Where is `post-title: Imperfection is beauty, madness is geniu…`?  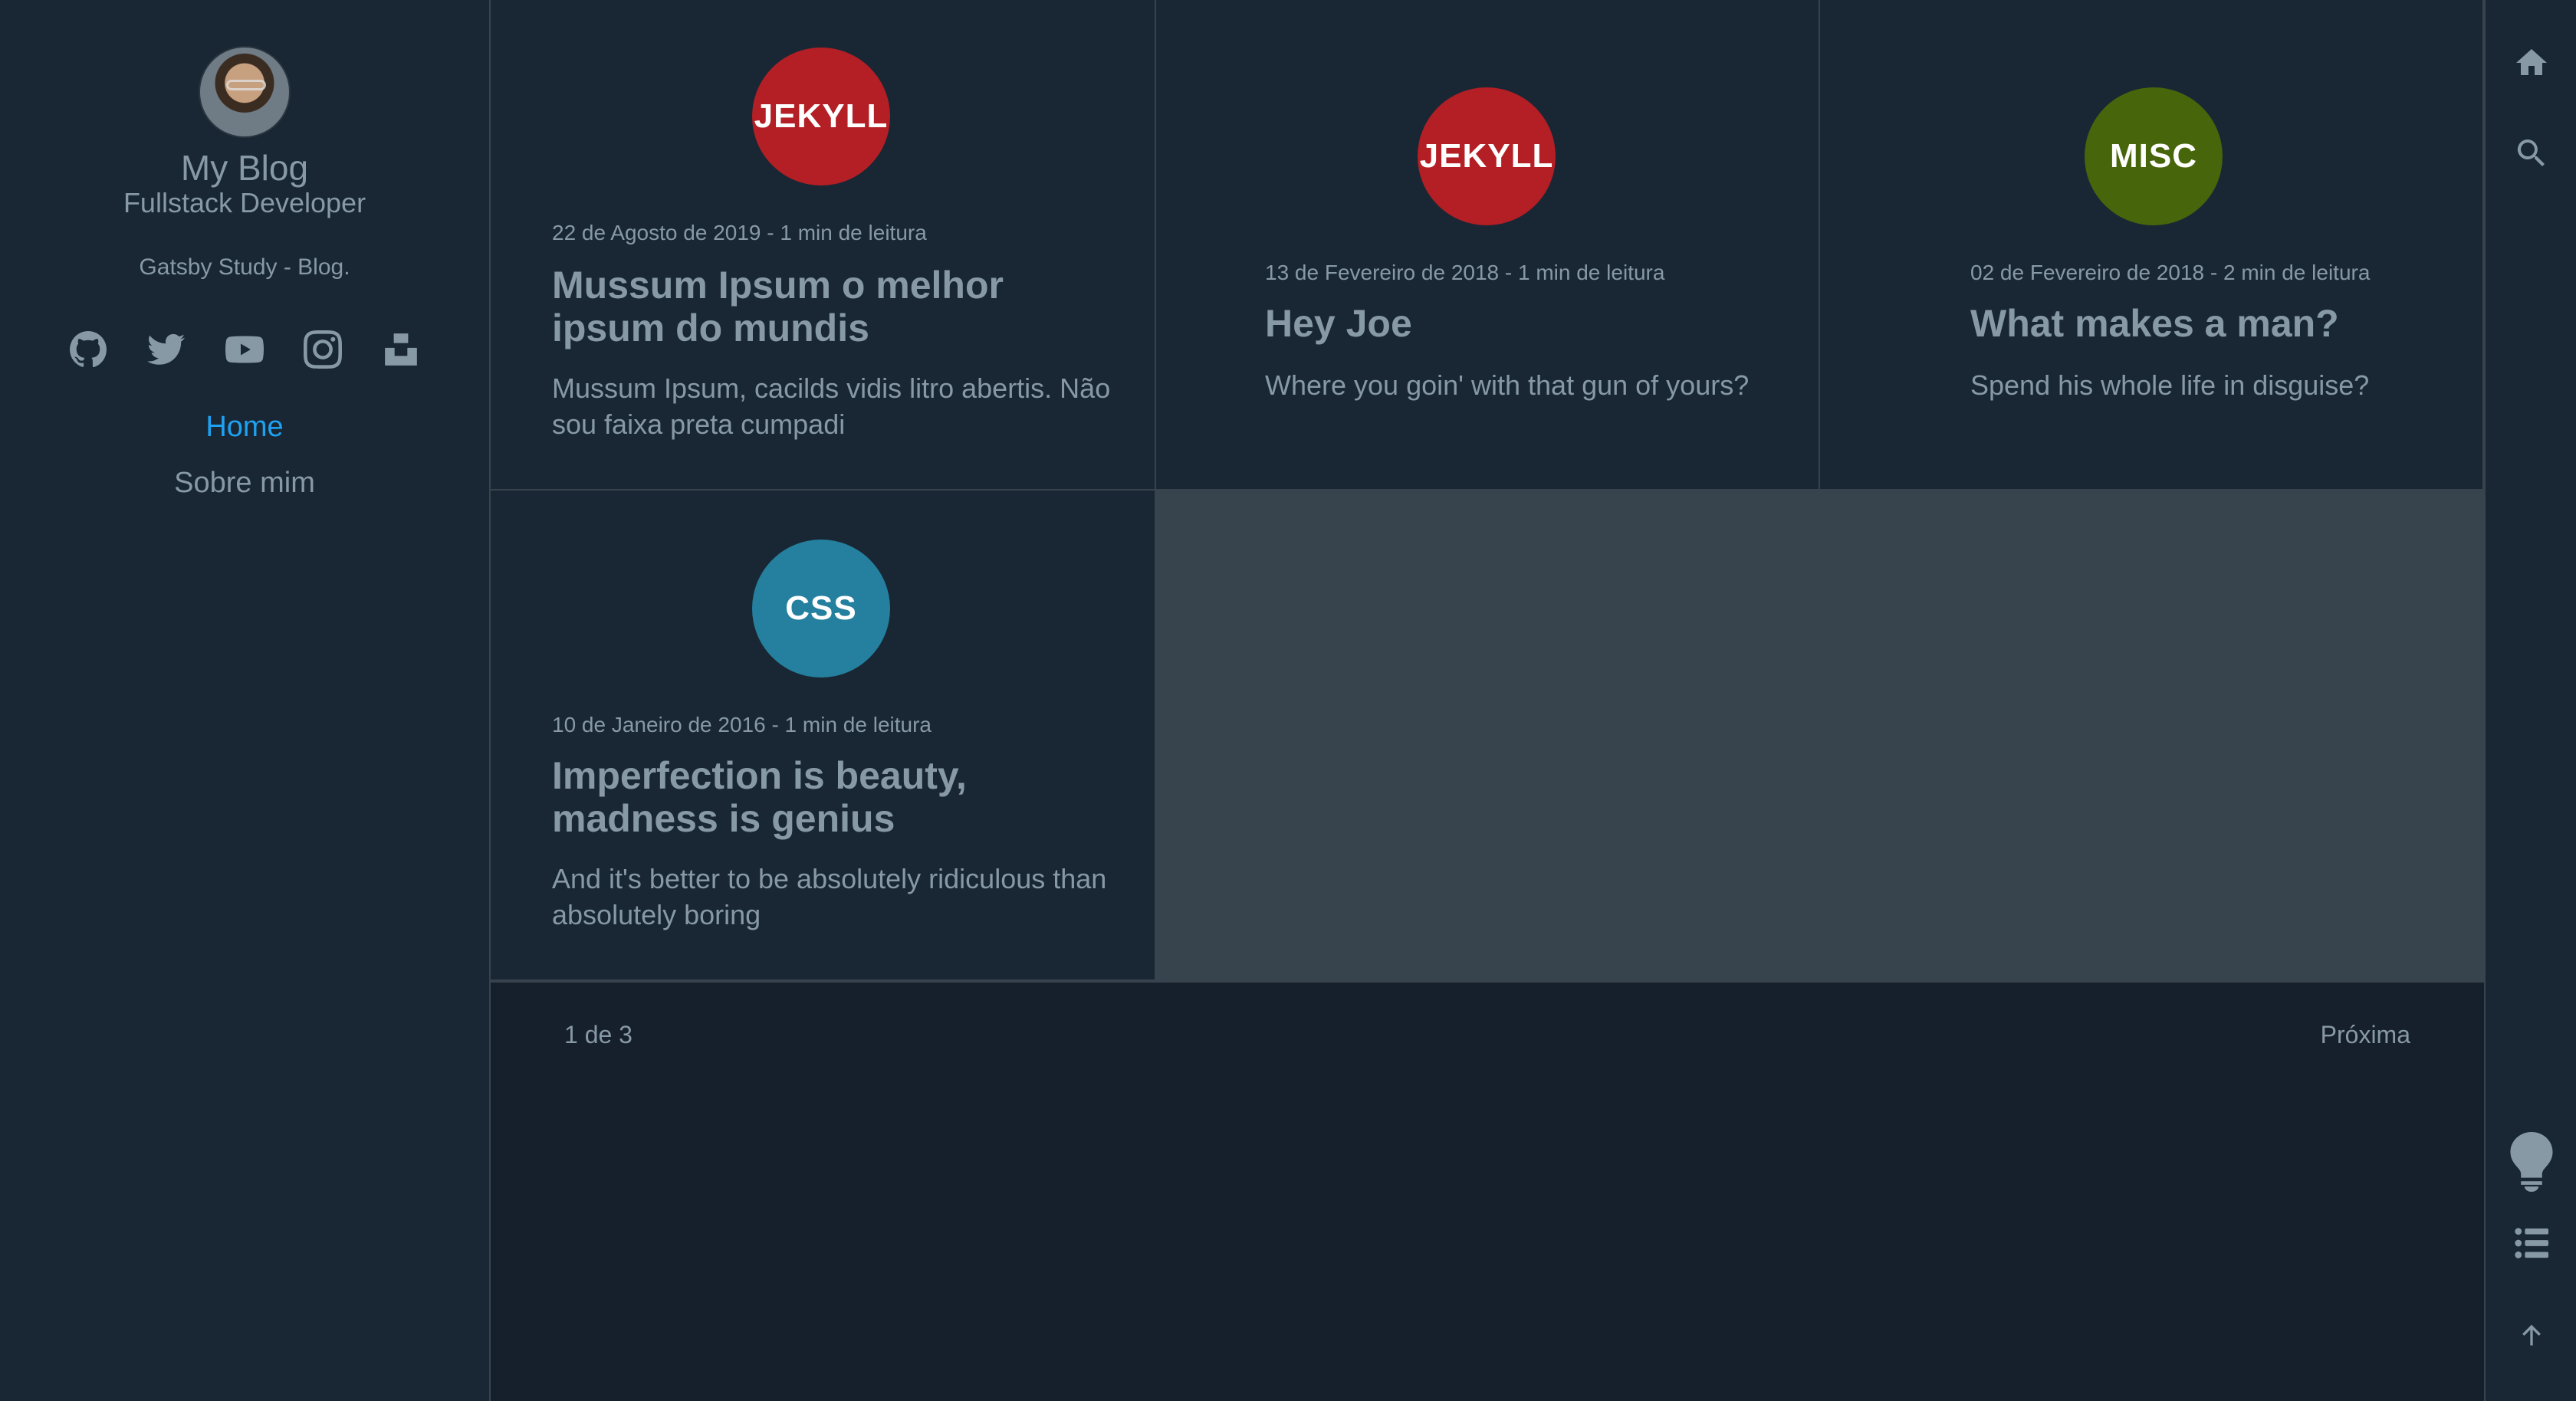 post-title: Imperfection is beauty, madness is geniu… is located at coordinates (828, 797).